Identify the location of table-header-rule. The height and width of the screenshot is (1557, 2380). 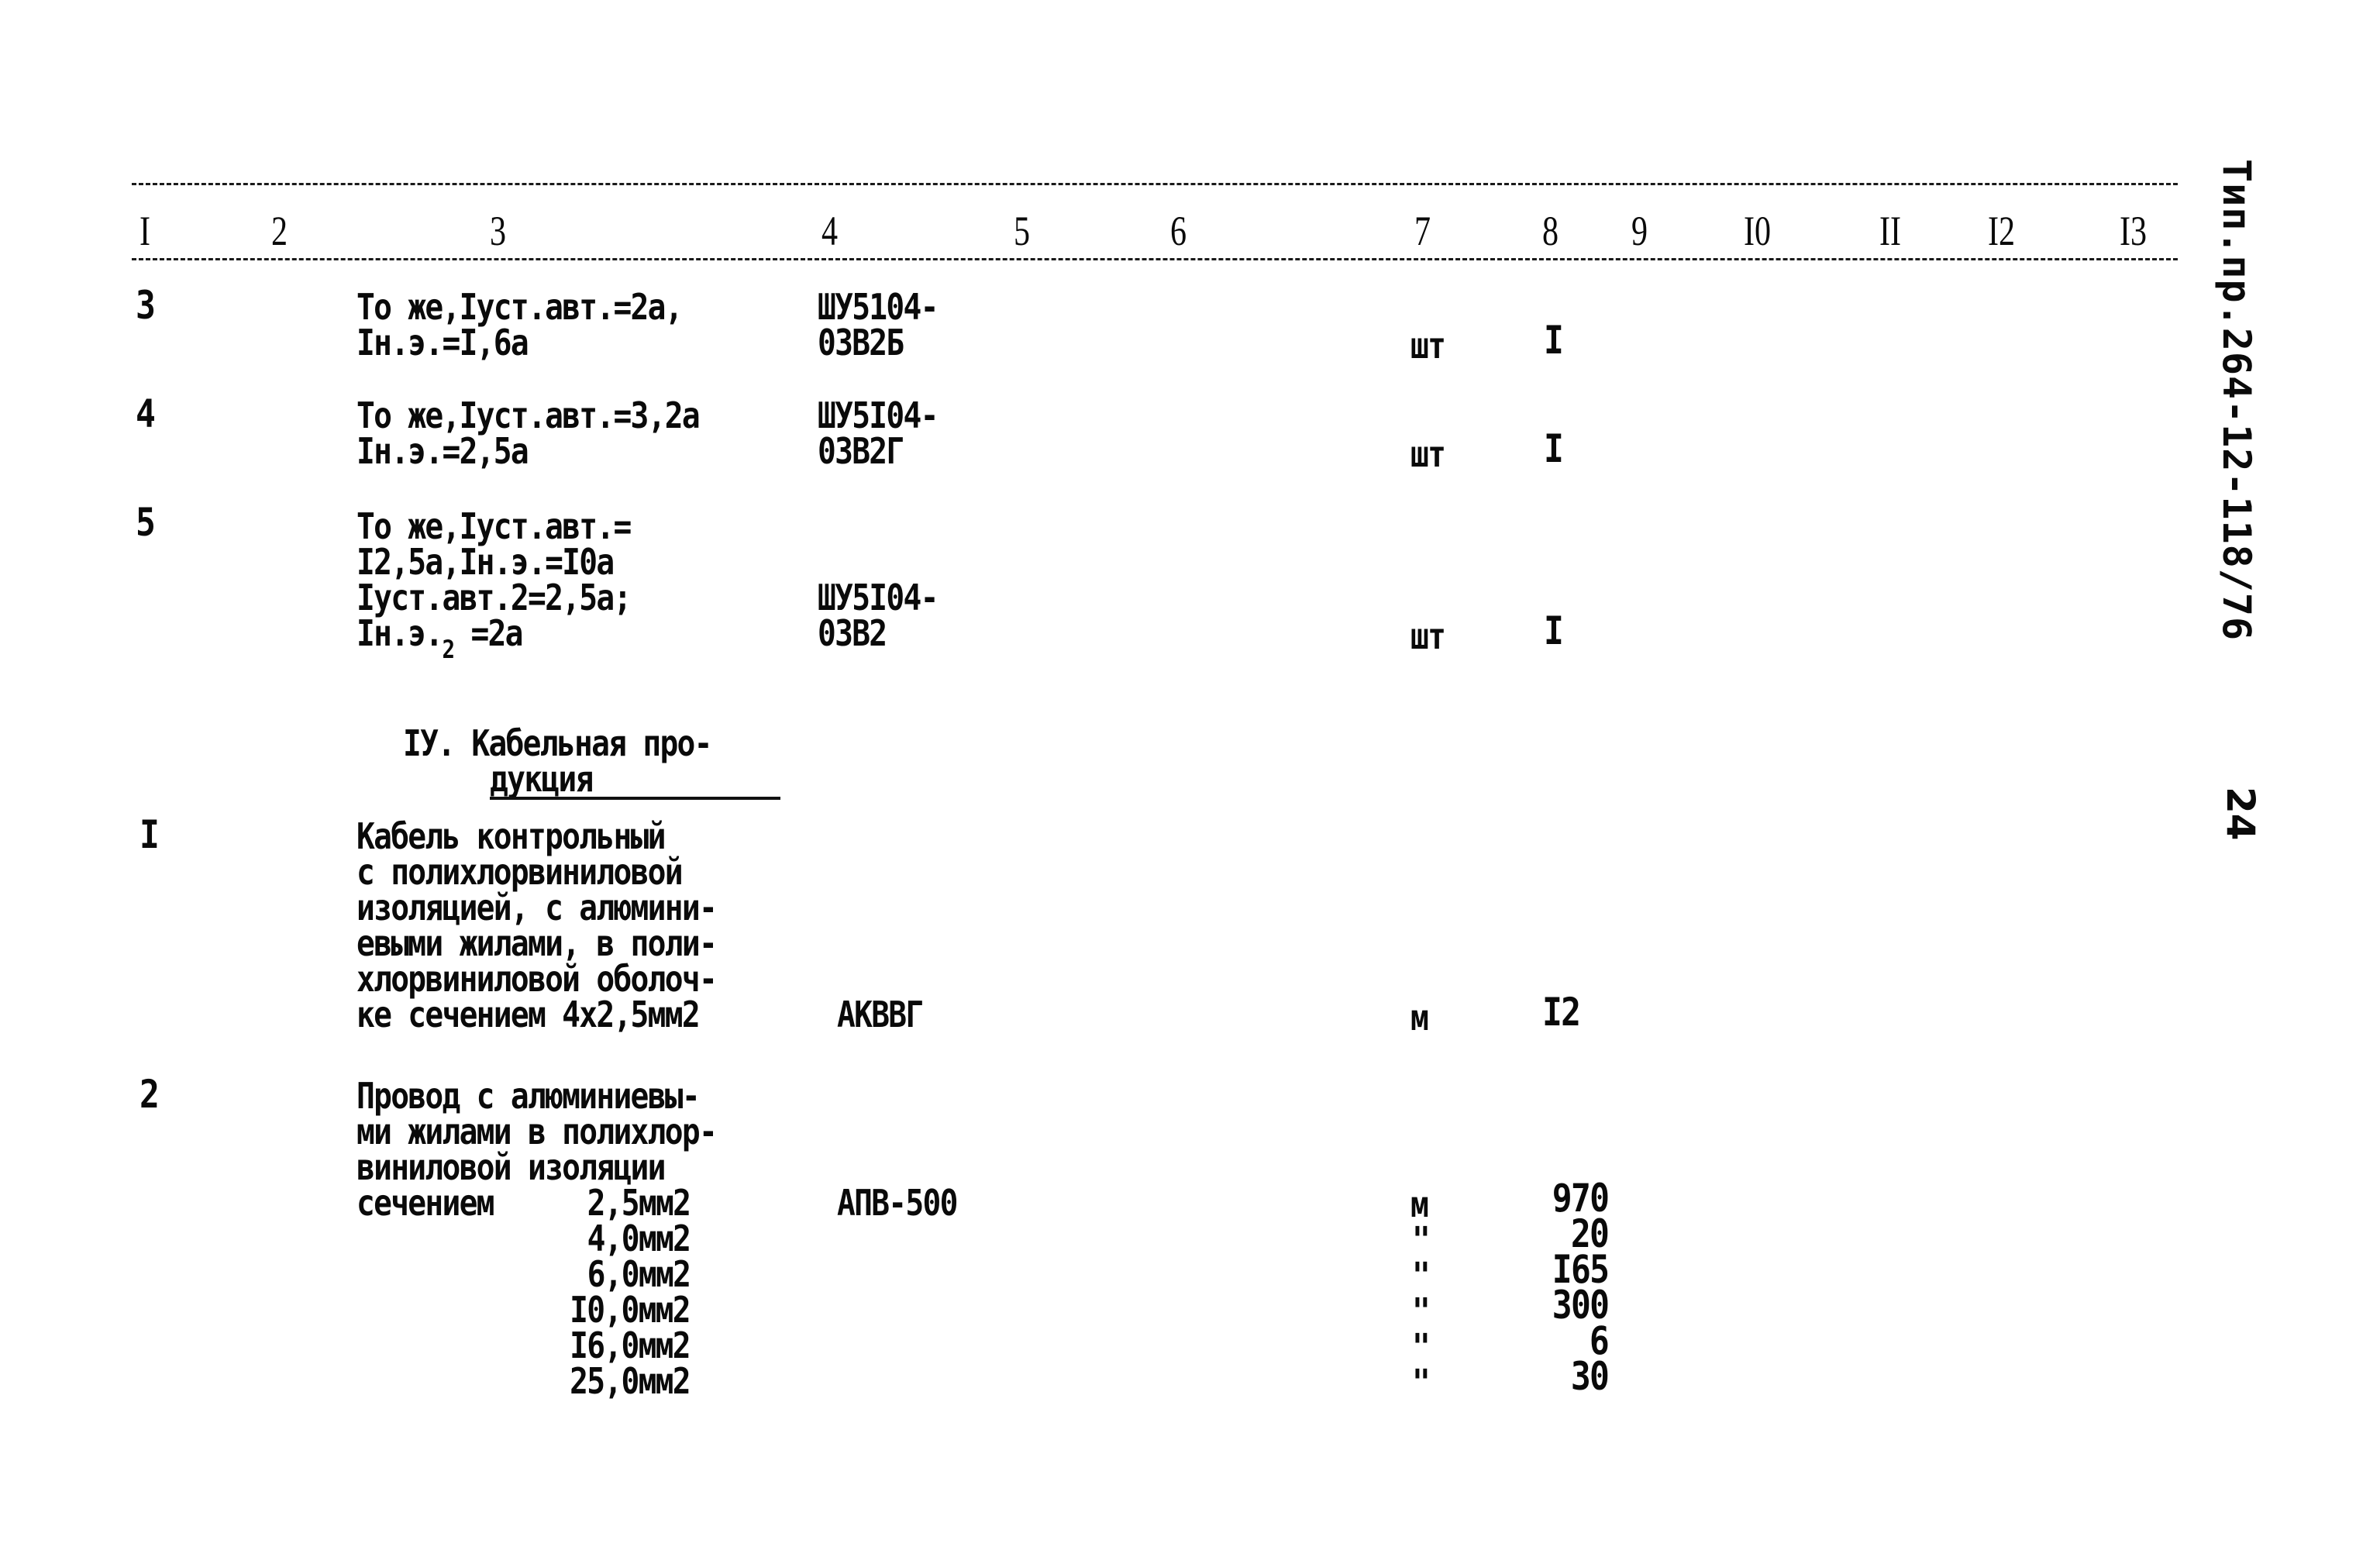
(1155, 259).